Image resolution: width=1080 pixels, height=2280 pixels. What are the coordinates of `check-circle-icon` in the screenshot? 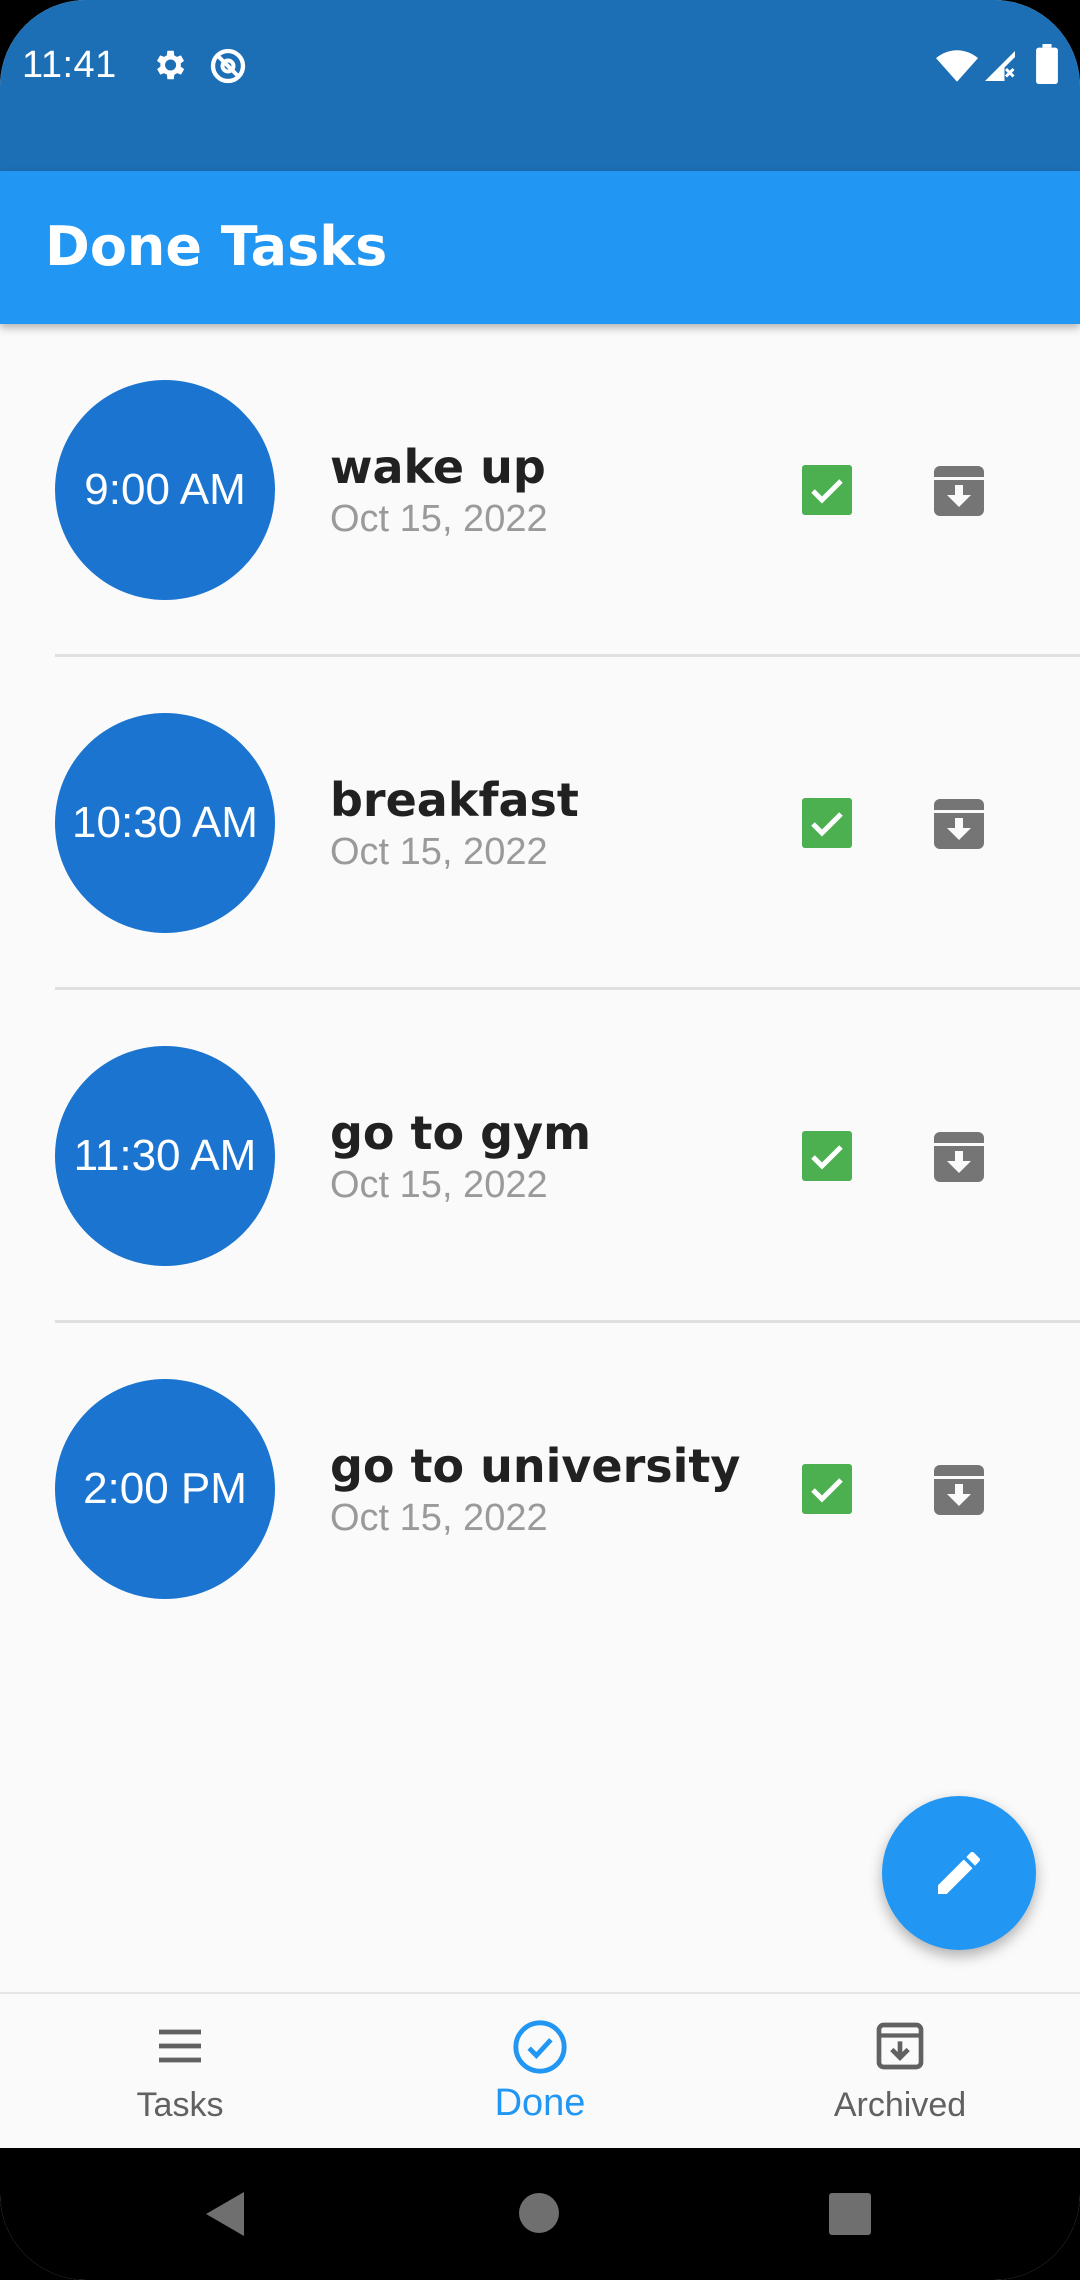 It's located at (540, 2049).